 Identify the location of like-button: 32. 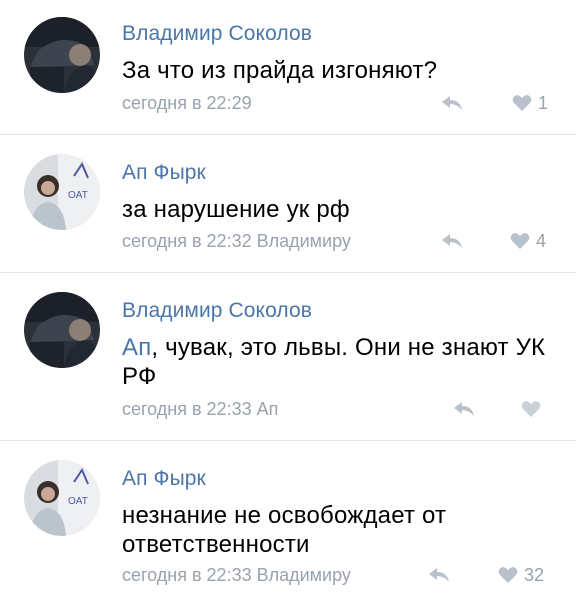
(521, 575).